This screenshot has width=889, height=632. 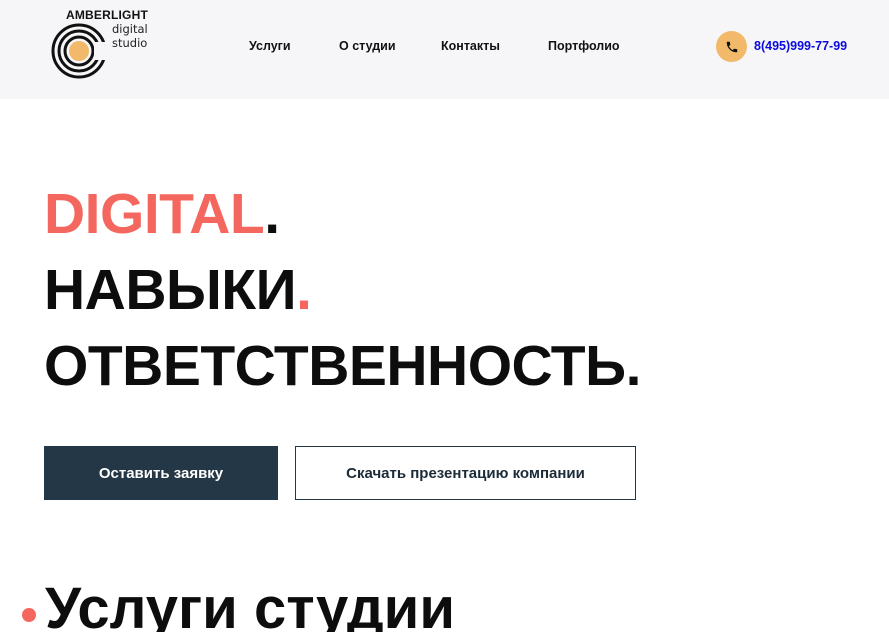 What do you see at coordinates (470, 46) in the screenshot?
I see `nav-item-contacts: Контакты` at bounding box center [470, 46].